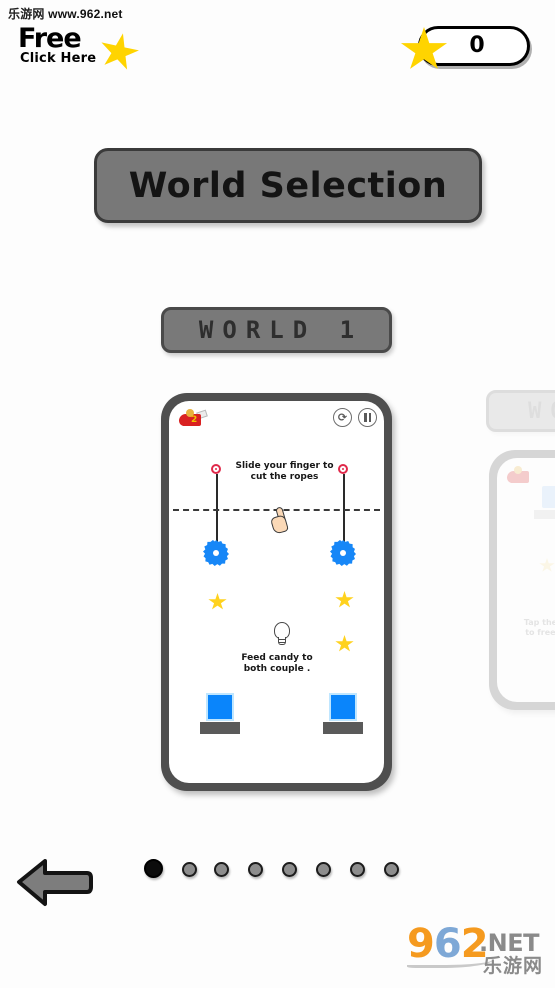  I want to click on watermark-bottom: 962 .NET 乐游网, so click(476, 951).